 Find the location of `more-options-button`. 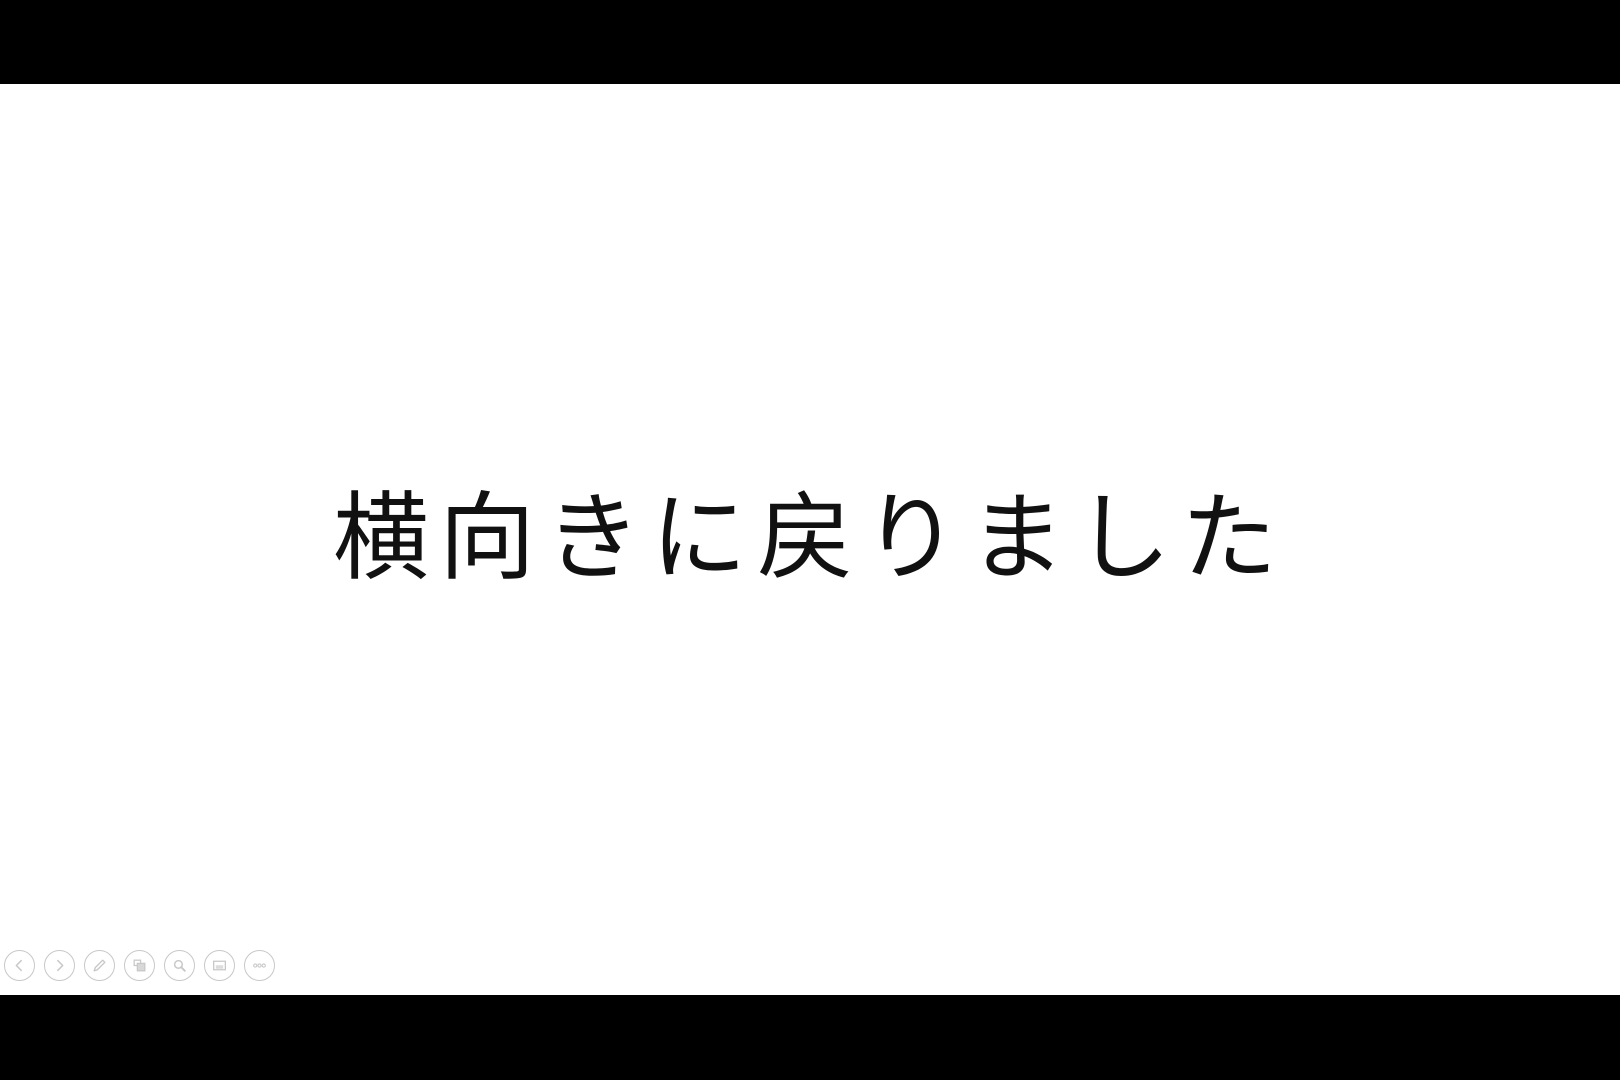

more-options-button is located at coordinates (259, 965).